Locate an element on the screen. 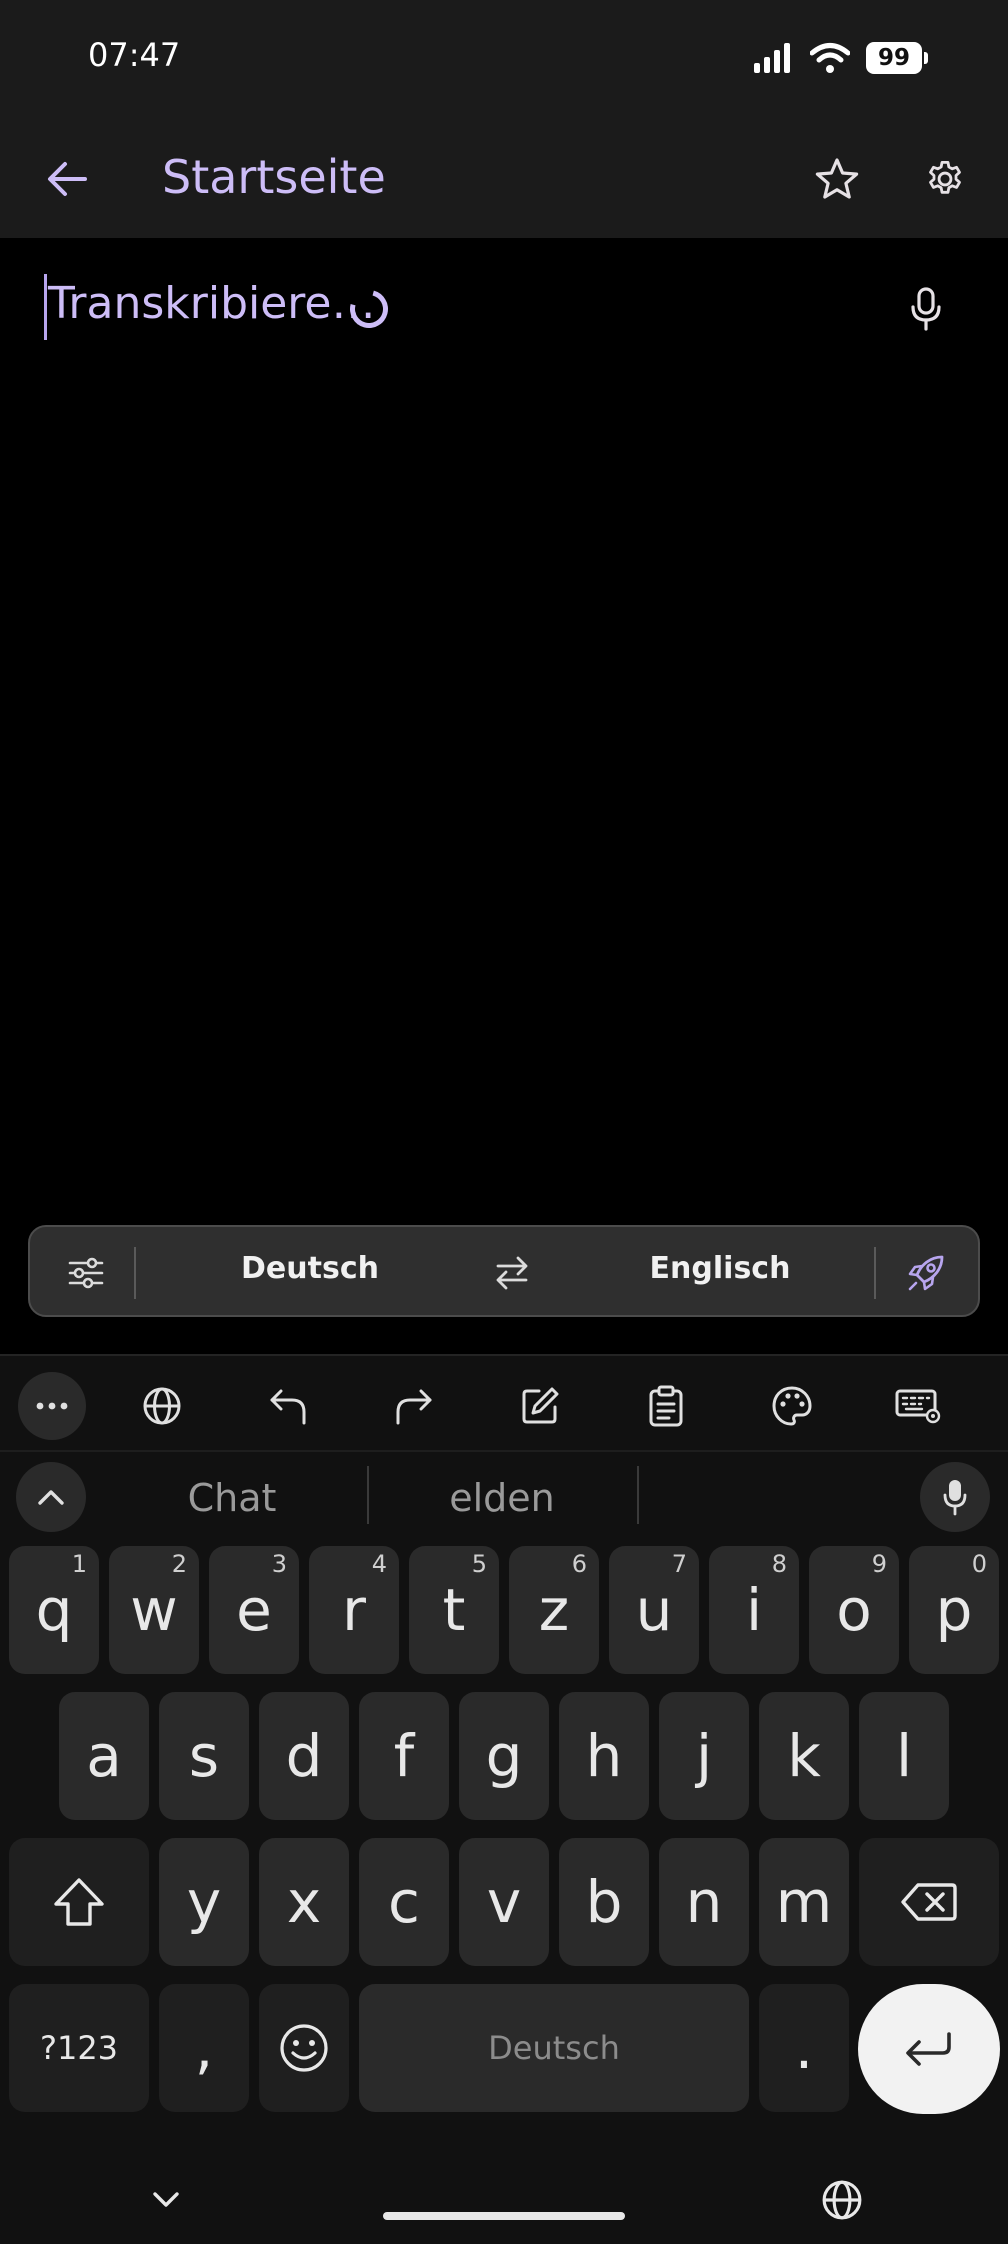 Image resolution: width=1008 pixels, height=2244 pixels. space-key: Deutsch is located at coordinates (554, 2048).